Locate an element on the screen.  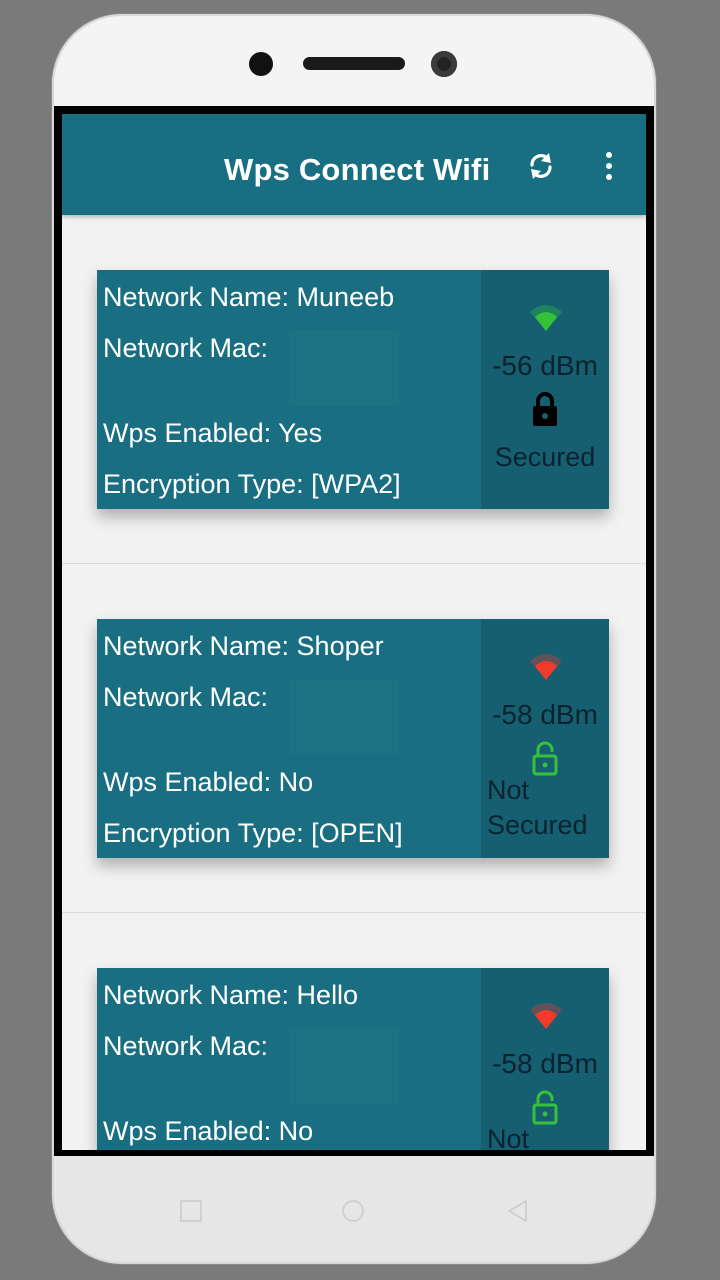
recents-button is located at coordinates (191, 1211).